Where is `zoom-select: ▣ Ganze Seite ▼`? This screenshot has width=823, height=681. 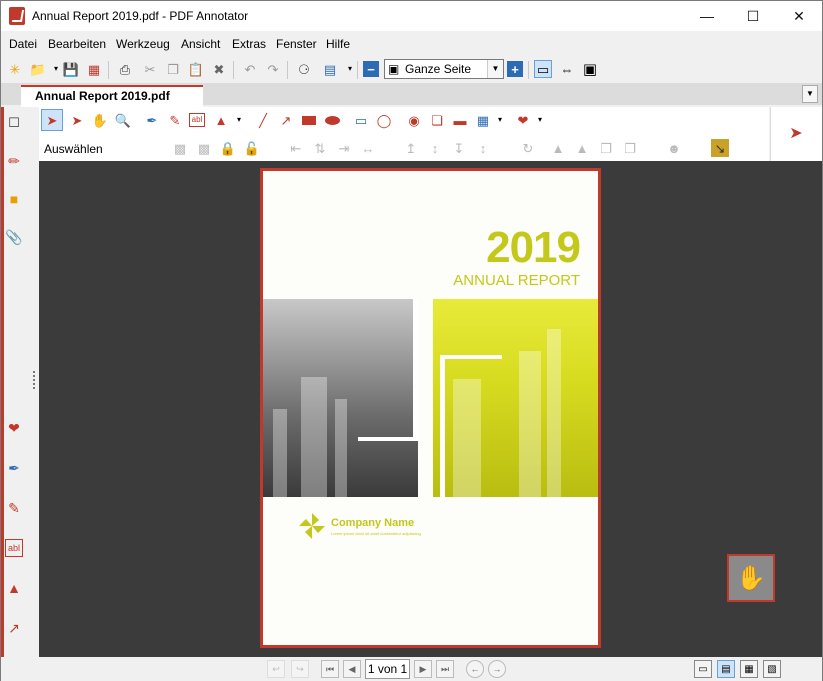
zoom-select: ▣ Ganze Seite ▼ is located at coordinates (444, 69).